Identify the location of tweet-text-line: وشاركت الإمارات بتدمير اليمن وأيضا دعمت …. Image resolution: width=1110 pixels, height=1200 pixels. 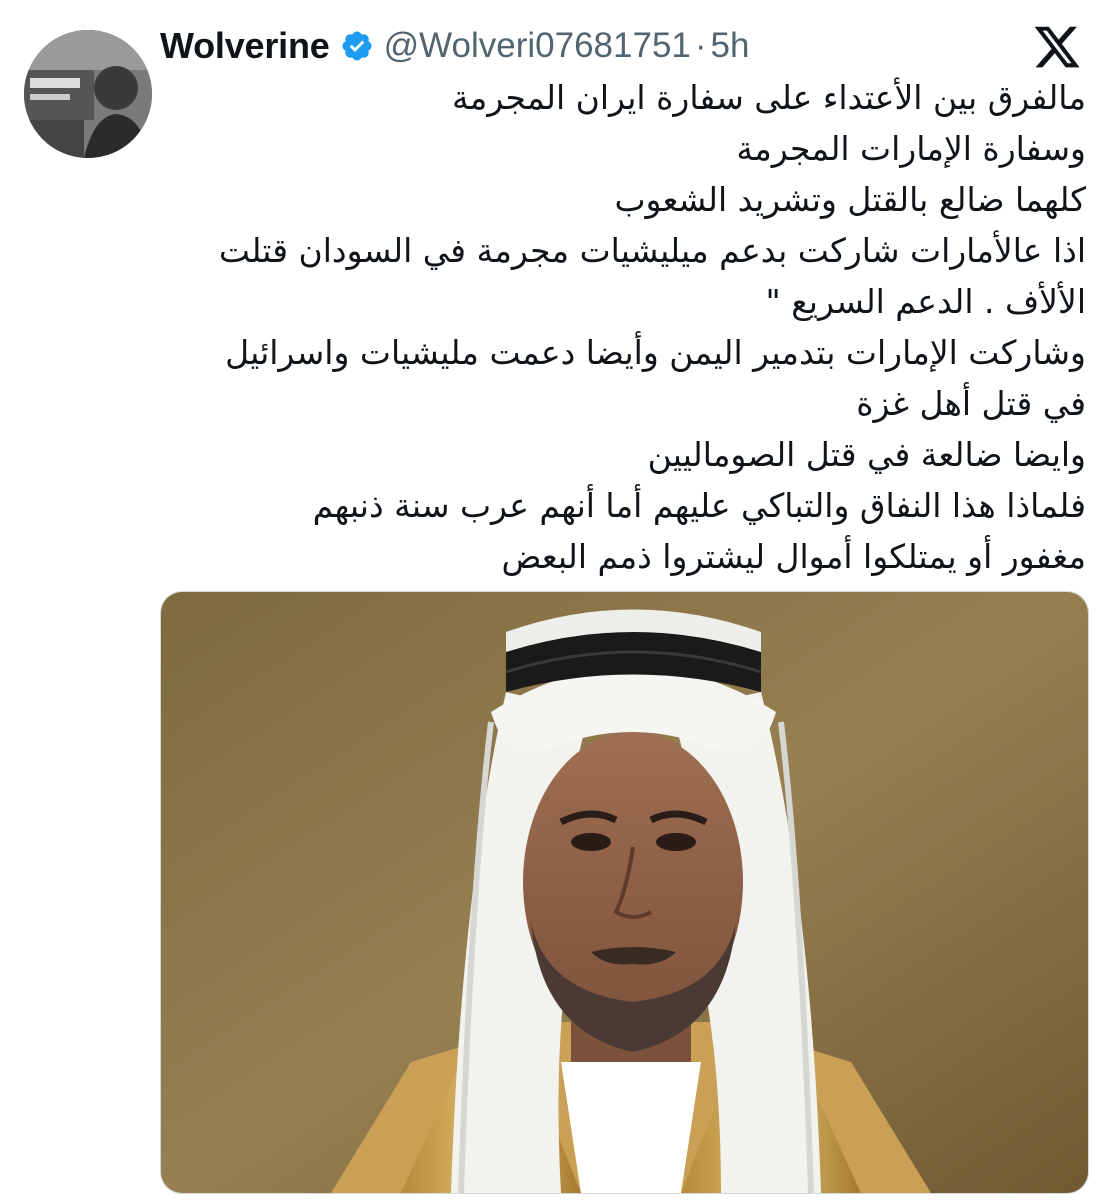
(655, 352).